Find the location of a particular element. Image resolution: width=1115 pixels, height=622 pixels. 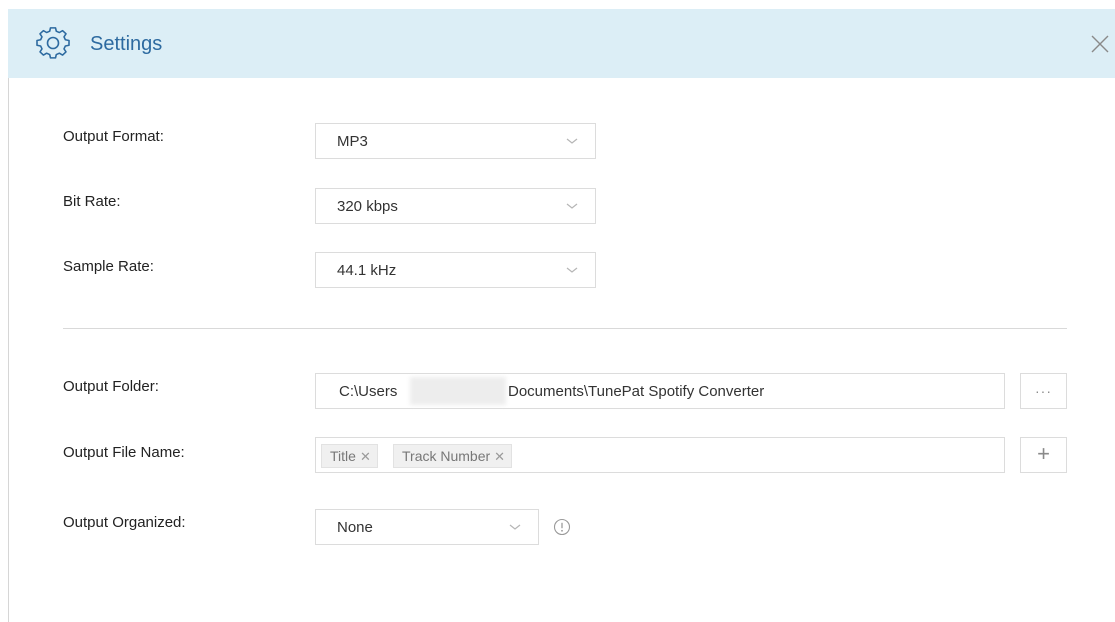

settings-title: Settings is located at coordinates (126, 44).